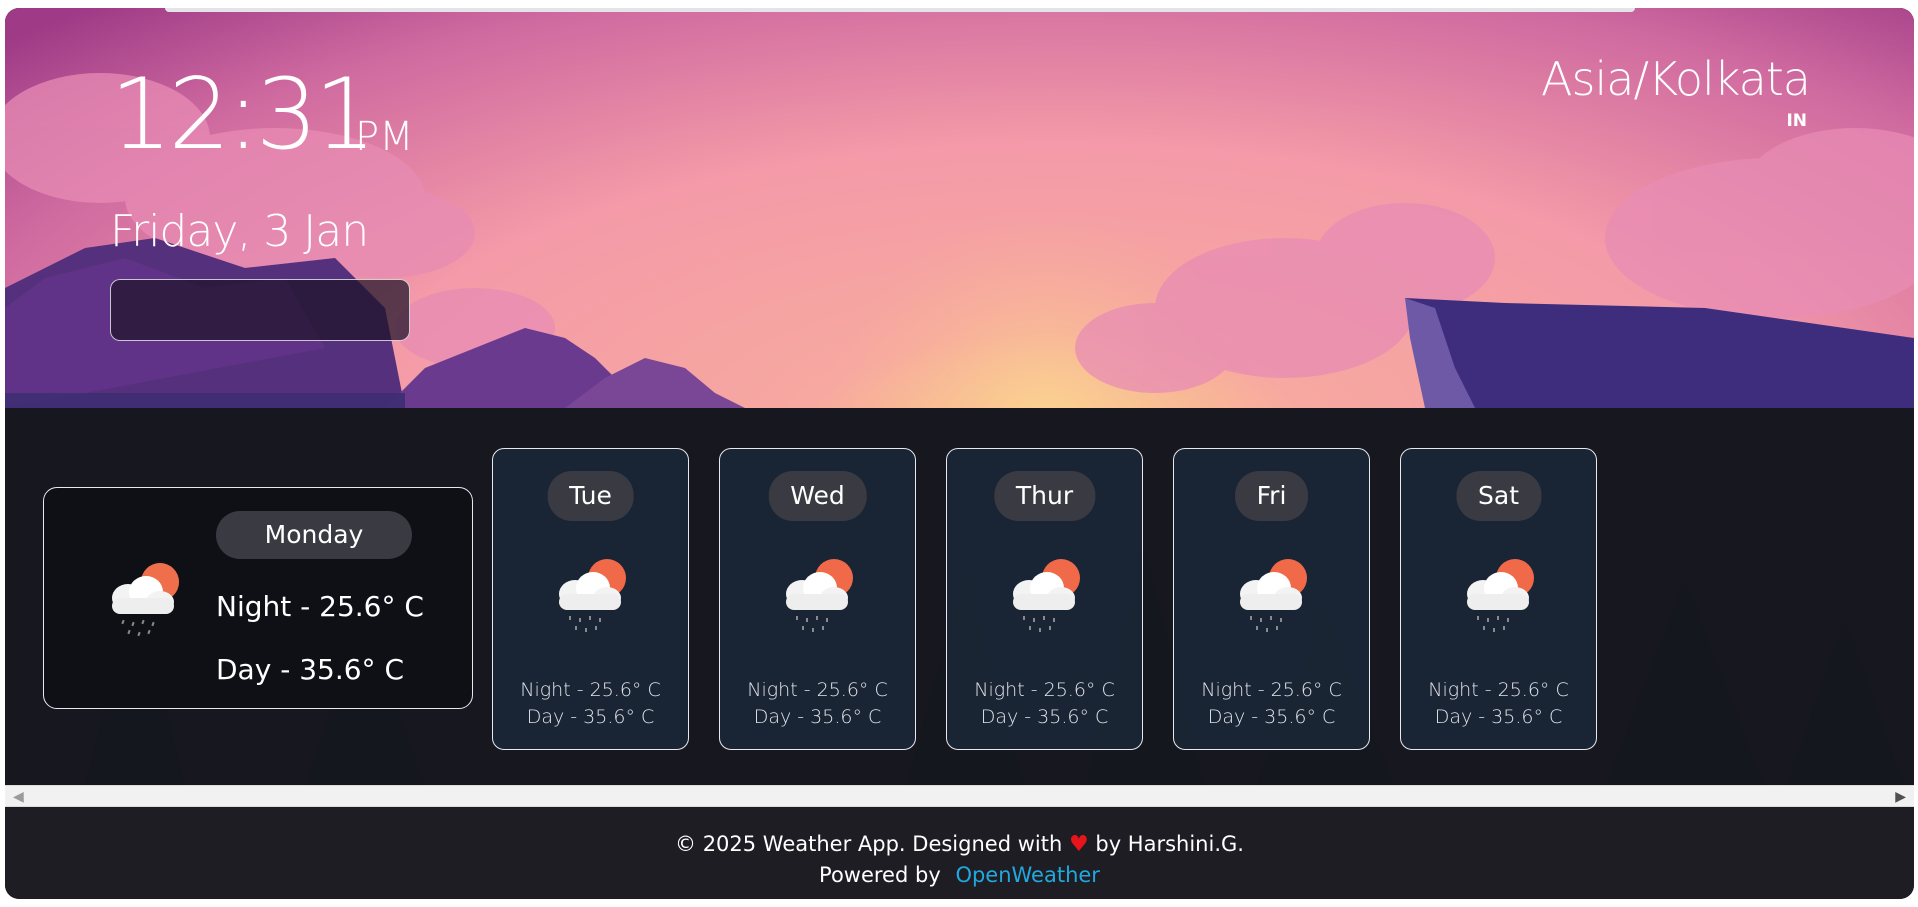 This screenshot has height=907, width=1918. What do you see at coordinates (880, 875) in the screenshot?
I see `footer-powered-by: Powered by` at bounding box center [880, 875].